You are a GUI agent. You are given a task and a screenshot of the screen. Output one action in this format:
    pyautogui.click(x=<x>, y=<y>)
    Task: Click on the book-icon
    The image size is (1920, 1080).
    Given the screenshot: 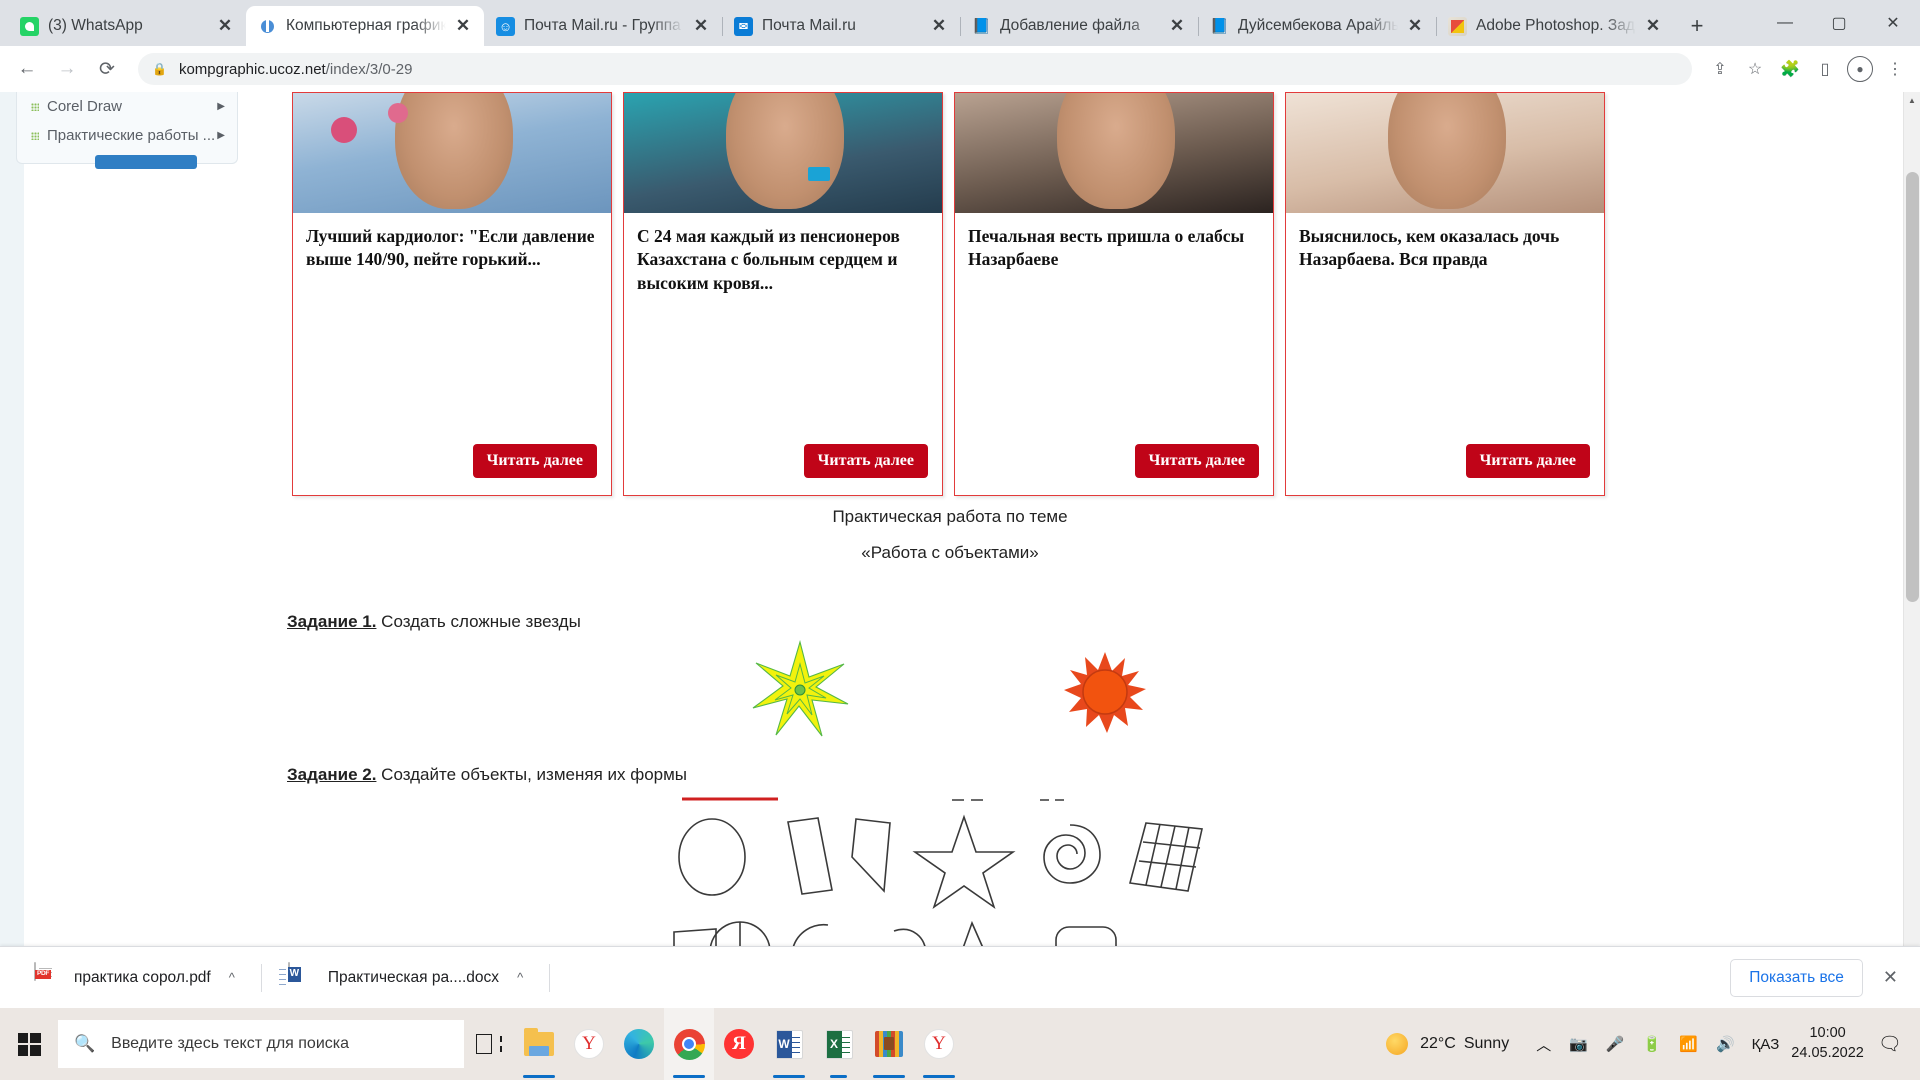 What is the action you would take?
    pyautogui.click(x=1219, y=26)
    